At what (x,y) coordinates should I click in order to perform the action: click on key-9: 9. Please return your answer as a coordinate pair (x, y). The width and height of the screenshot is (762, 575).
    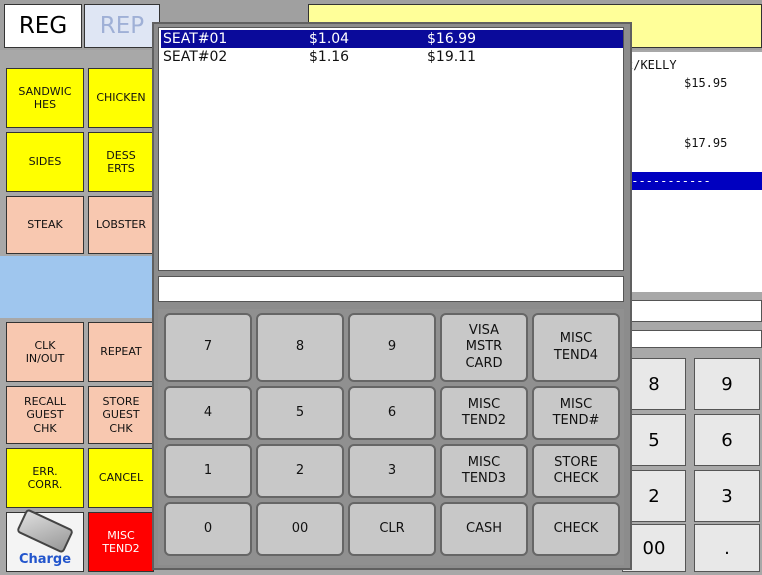
    Looking at the image, I should click on (392, 347).